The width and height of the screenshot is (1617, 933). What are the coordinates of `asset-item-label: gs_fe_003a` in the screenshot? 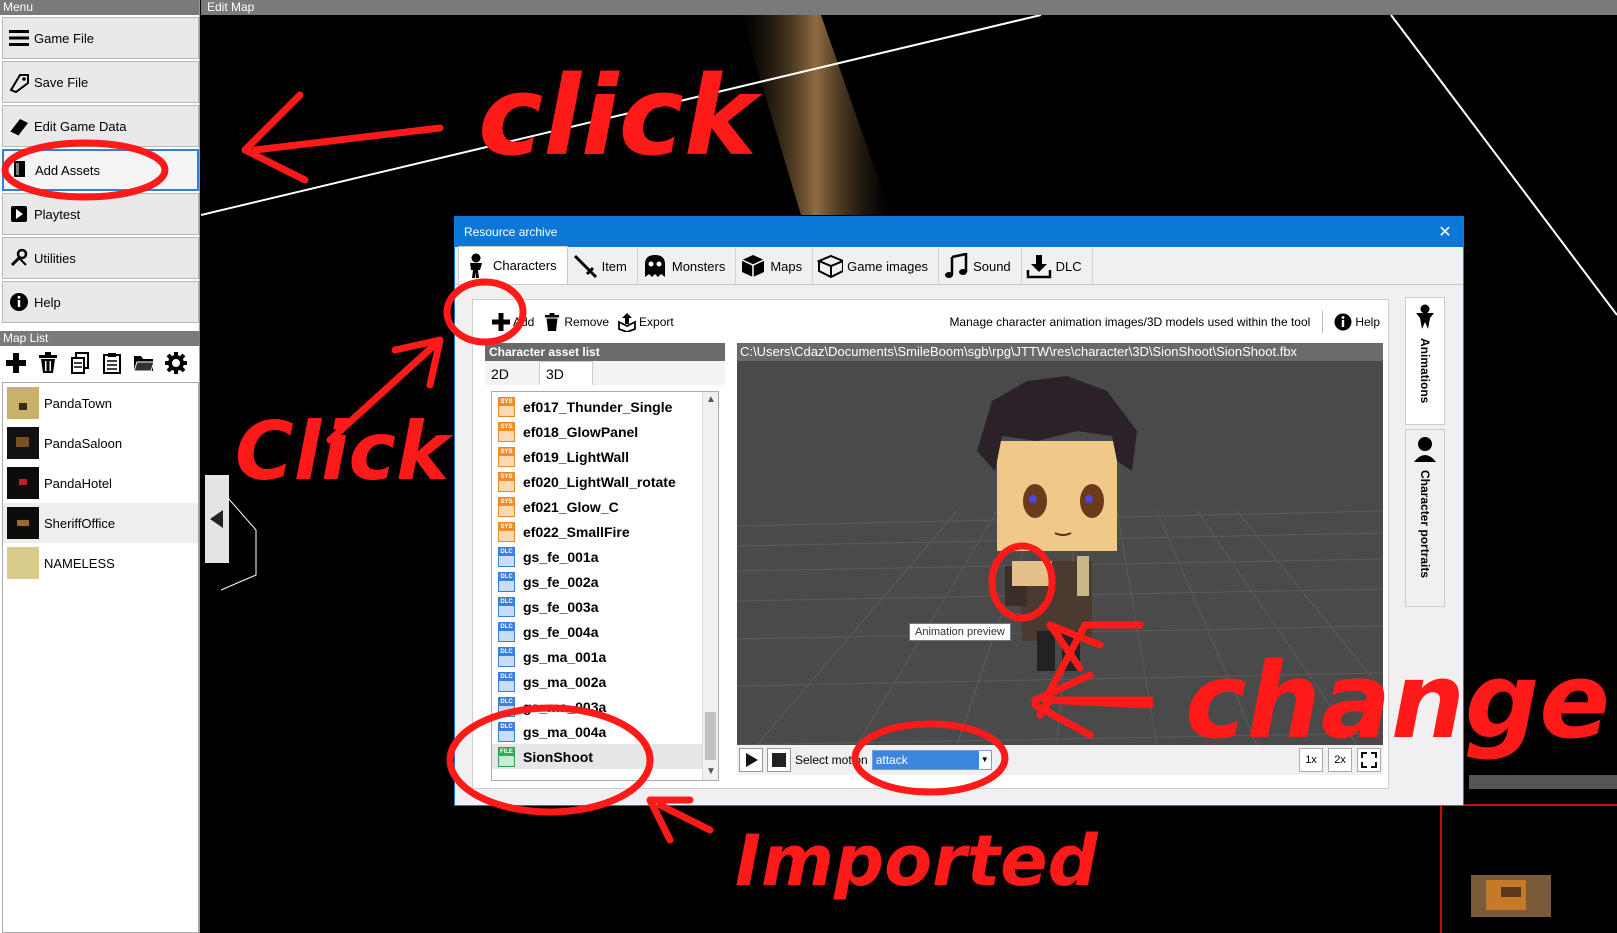 It's located at (561, 606).